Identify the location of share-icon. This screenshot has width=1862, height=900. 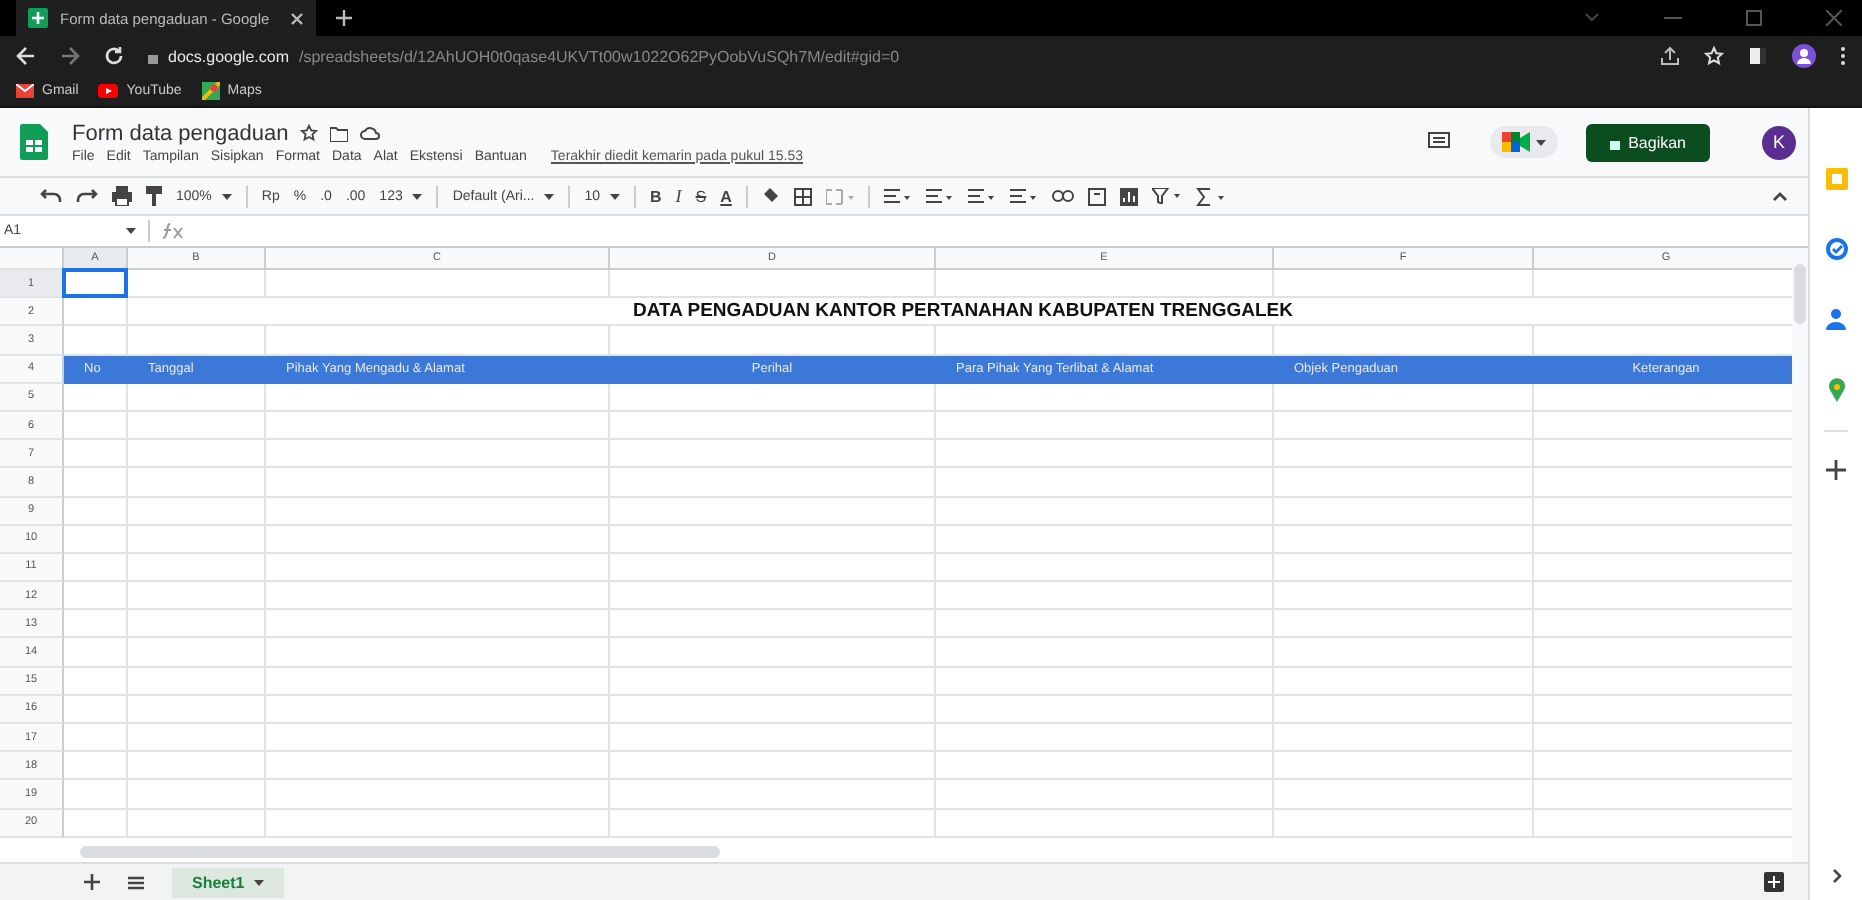
(1670, 56).